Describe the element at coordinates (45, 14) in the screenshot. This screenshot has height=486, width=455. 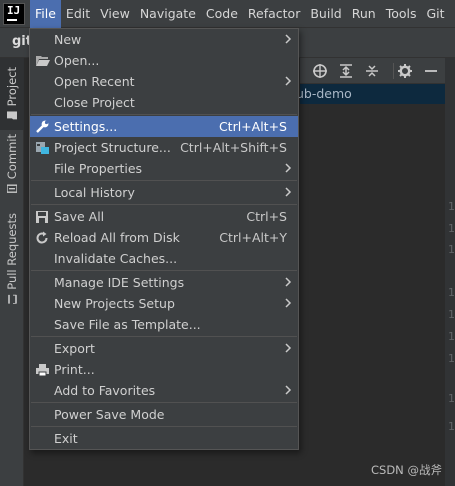
I see `menu-file: File` at that location.